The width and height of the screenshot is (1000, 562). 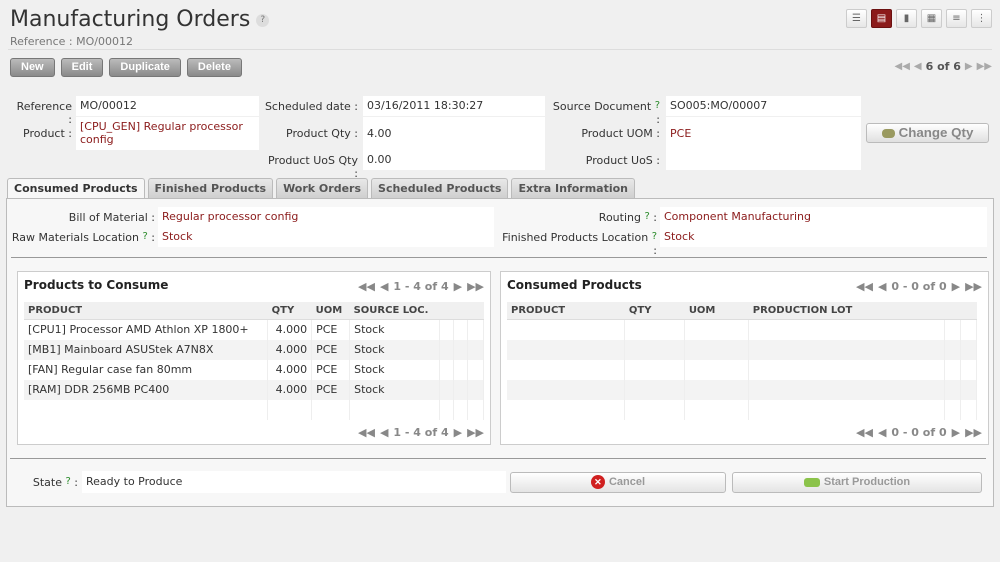 I want to click on start-production-icon, so click(x=811, y=482).